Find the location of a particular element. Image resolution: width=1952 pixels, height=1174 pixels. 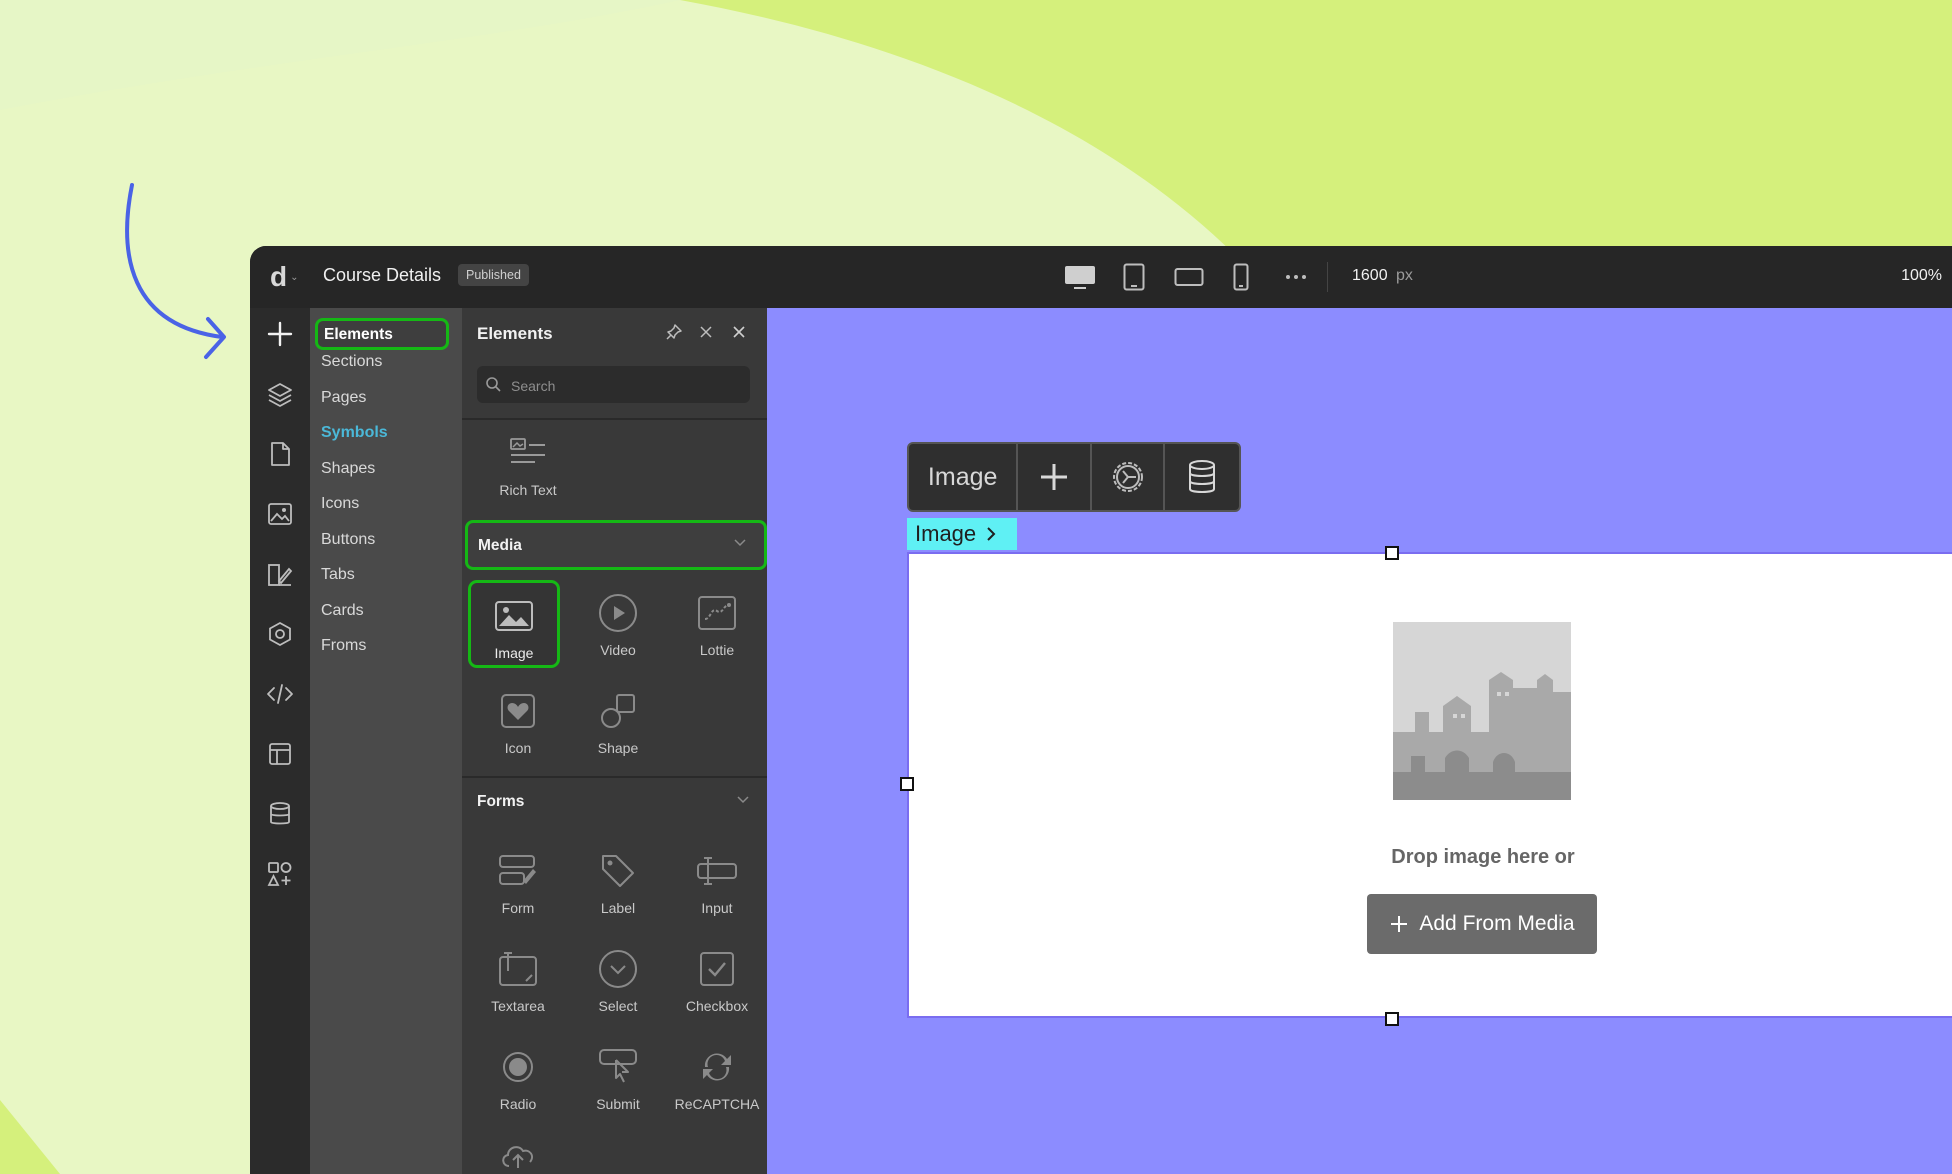

database-button is located at coordinates (280, 814).